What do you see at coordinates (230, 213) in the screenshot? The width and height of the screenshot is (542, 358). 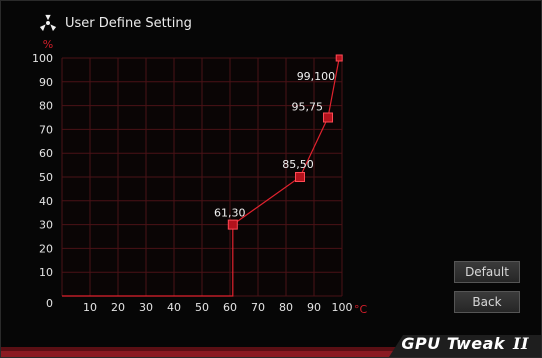 I see `control-point-label: 61,30` at bounding box center [230, 213].